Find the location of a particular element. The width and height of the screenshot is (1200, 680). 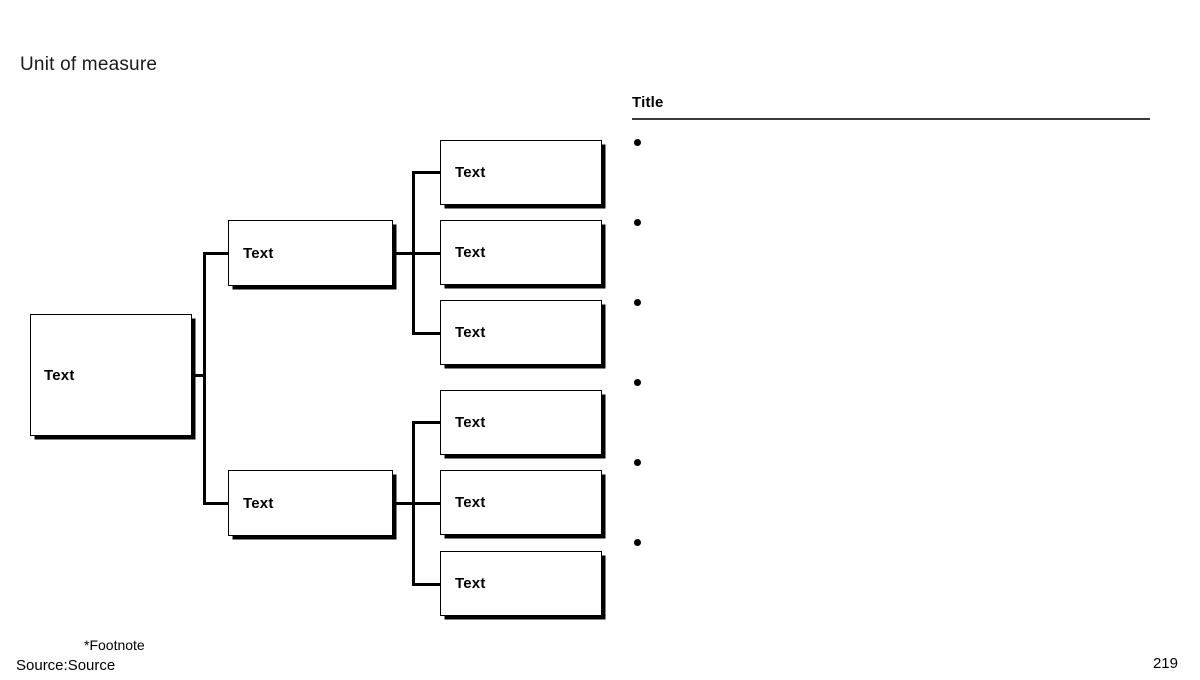

tree-node-leaf-5-label: Text is located at coordinates (470, 502).